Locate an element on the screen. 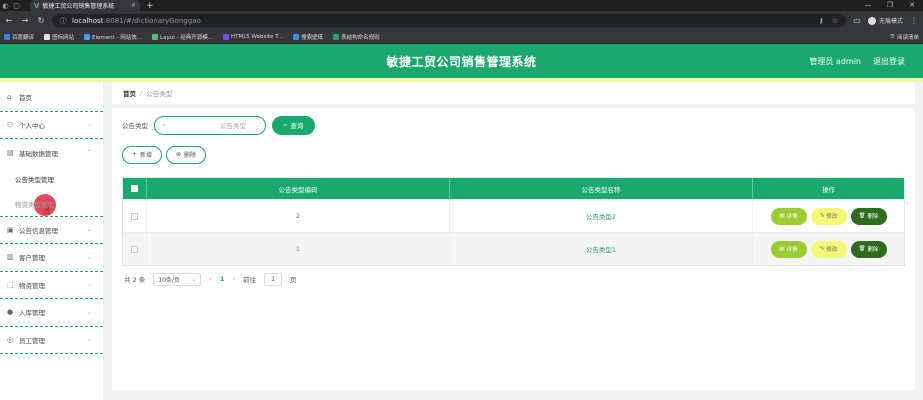 The width and height of the screenshot is (923, 400). sidebar-item-label: 公告信息管理 is located at coordinates (38, 230).